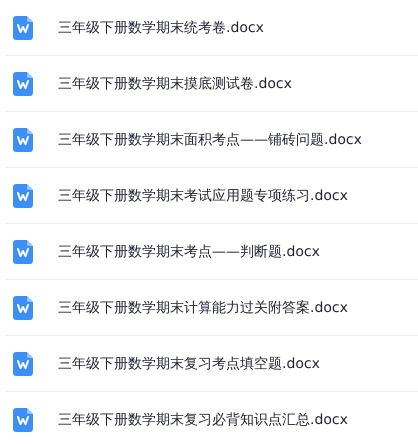 The width and height of the screenshot is (418, 444). What do you see at coordinates (210, 139) in the screenshot?
I see `file-name: 三年级下册数学期末面积考点——铺砖问题.docx` at bounding box center [210, 139].